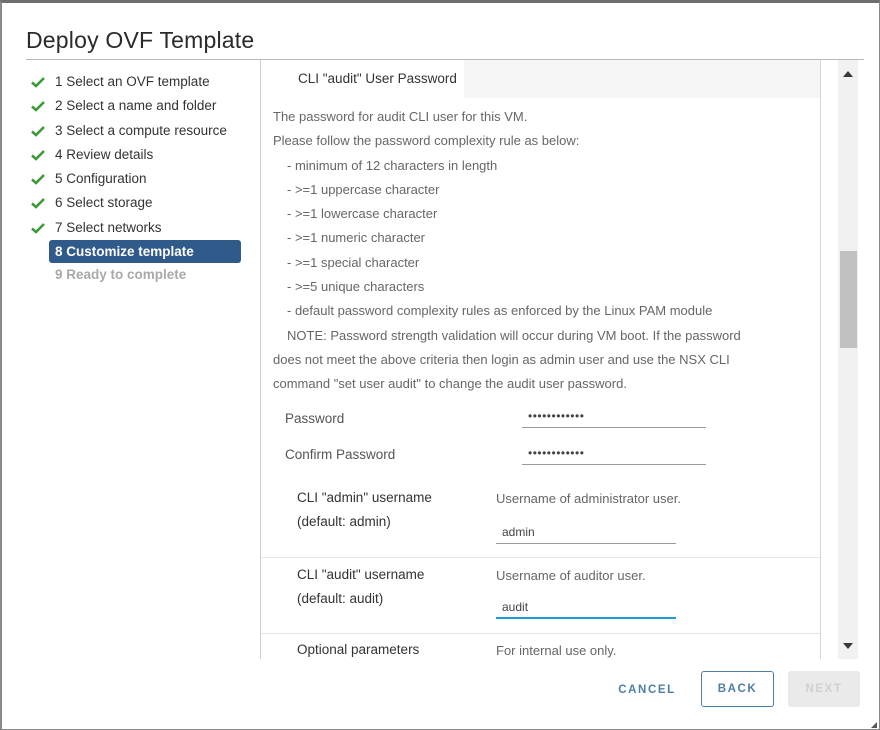 This screenshot has height=730, width=880. Describe the element at coordinates (362, 214) in the screenshot. I see `description-line: - >=1 lowercase character` at that location.